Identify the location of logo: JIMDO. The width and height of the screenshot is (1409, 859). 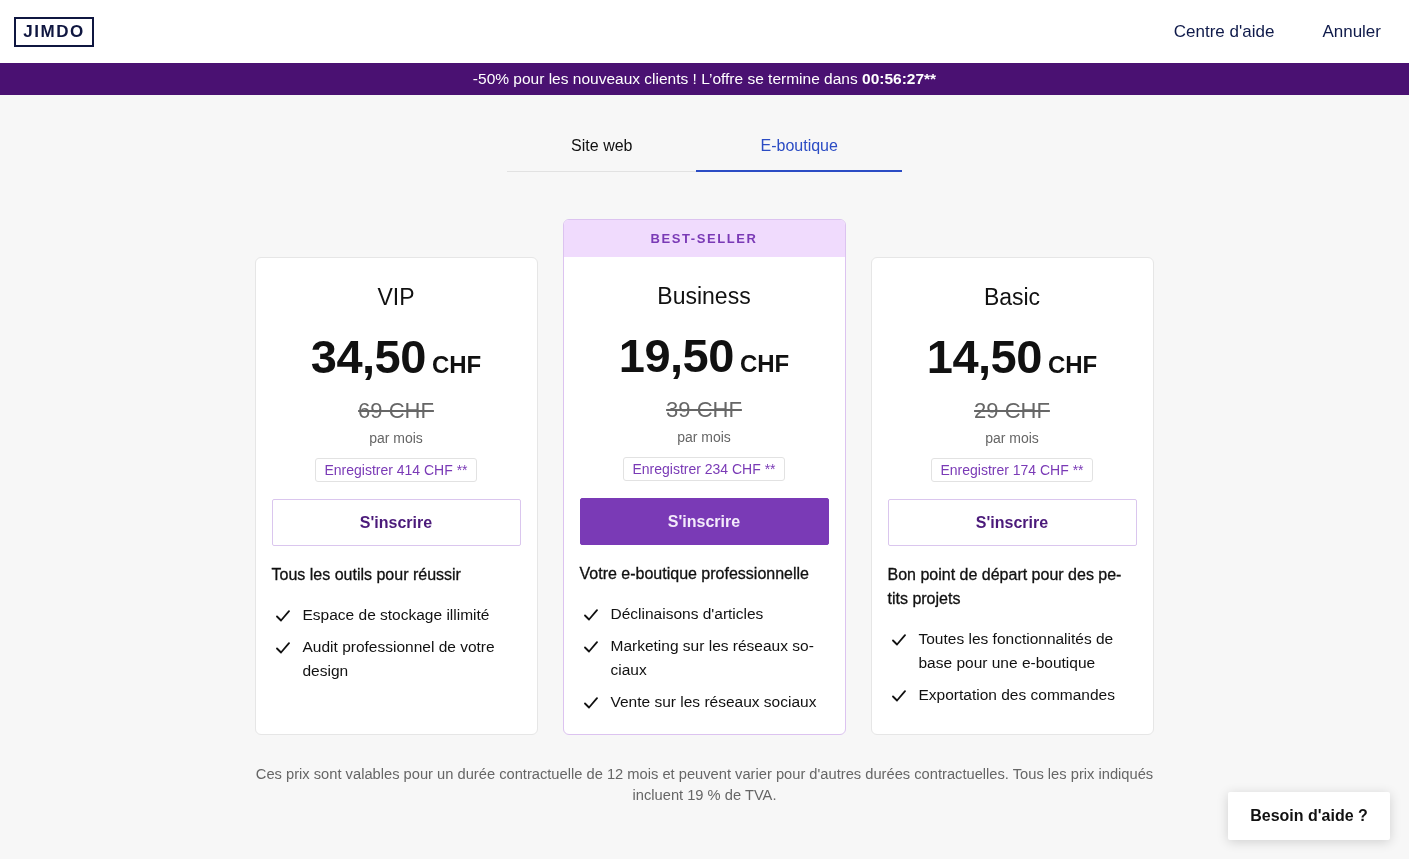
(54, 31).